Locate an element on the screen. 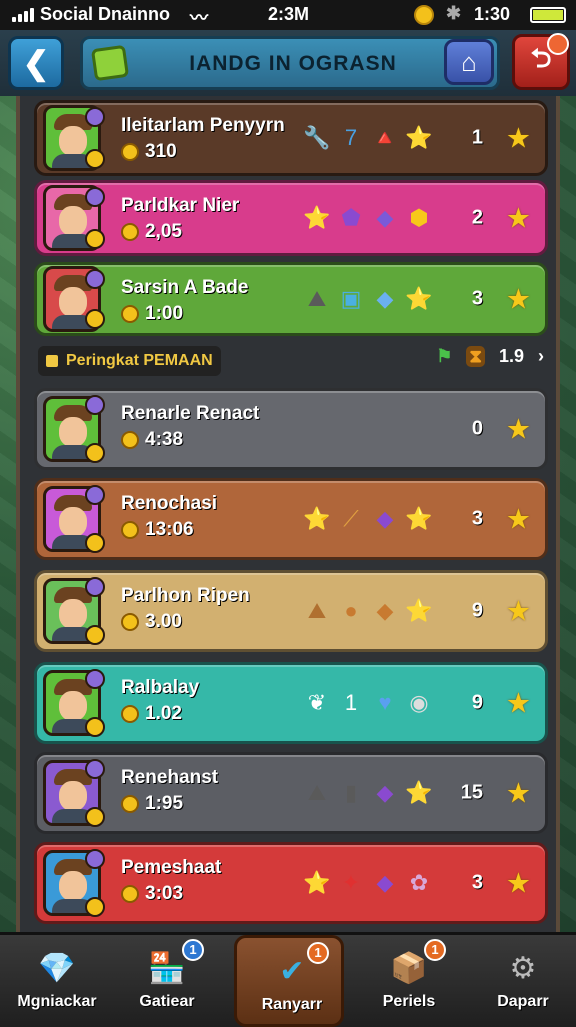 This screenshot has height=1027, width=576. leaderboard-row: Parldkar Nier 2,05 ⭐ ⬟ ◆ ⬢ 2 ★ is located at coordinates (291, 218).